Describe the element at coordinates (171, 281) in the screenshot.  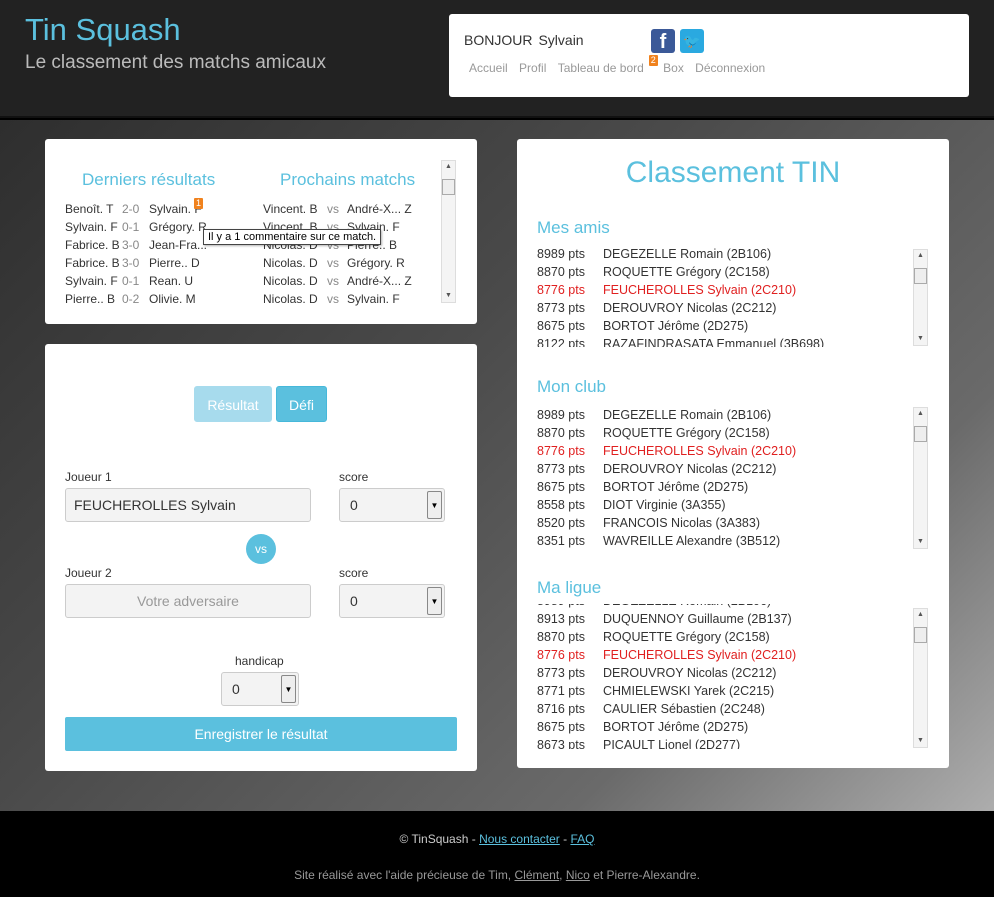
I see `result-player2: Rean. U` at that location.